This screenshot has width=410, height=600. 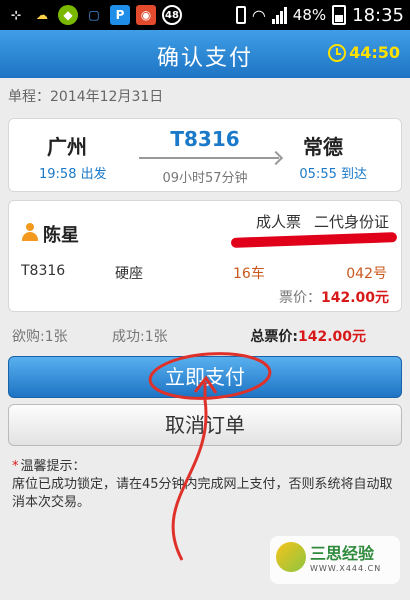 What do you see at coordinates (146, 15) in the screenshot?
I see `cat-icon: ◉` at bounding box center [146, 15].